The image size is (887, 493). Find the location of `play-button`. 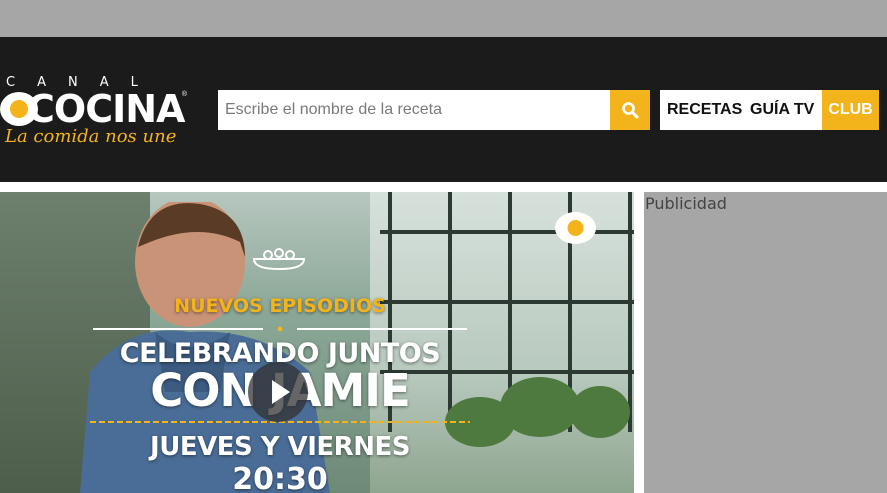

play-button is located at coordinates (278, 392).